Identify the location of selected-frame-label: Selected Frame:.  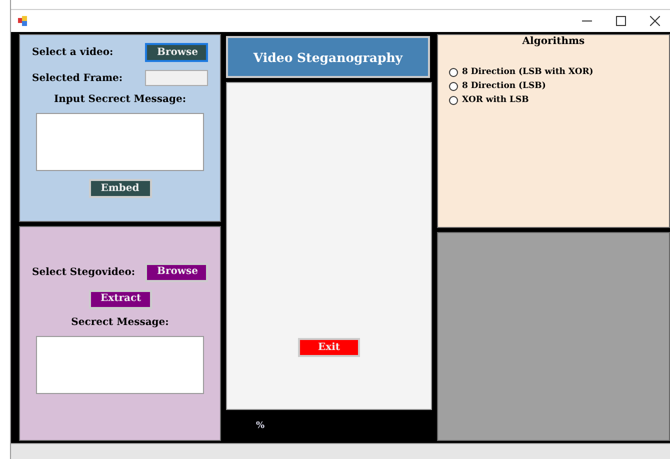
(77, 78).